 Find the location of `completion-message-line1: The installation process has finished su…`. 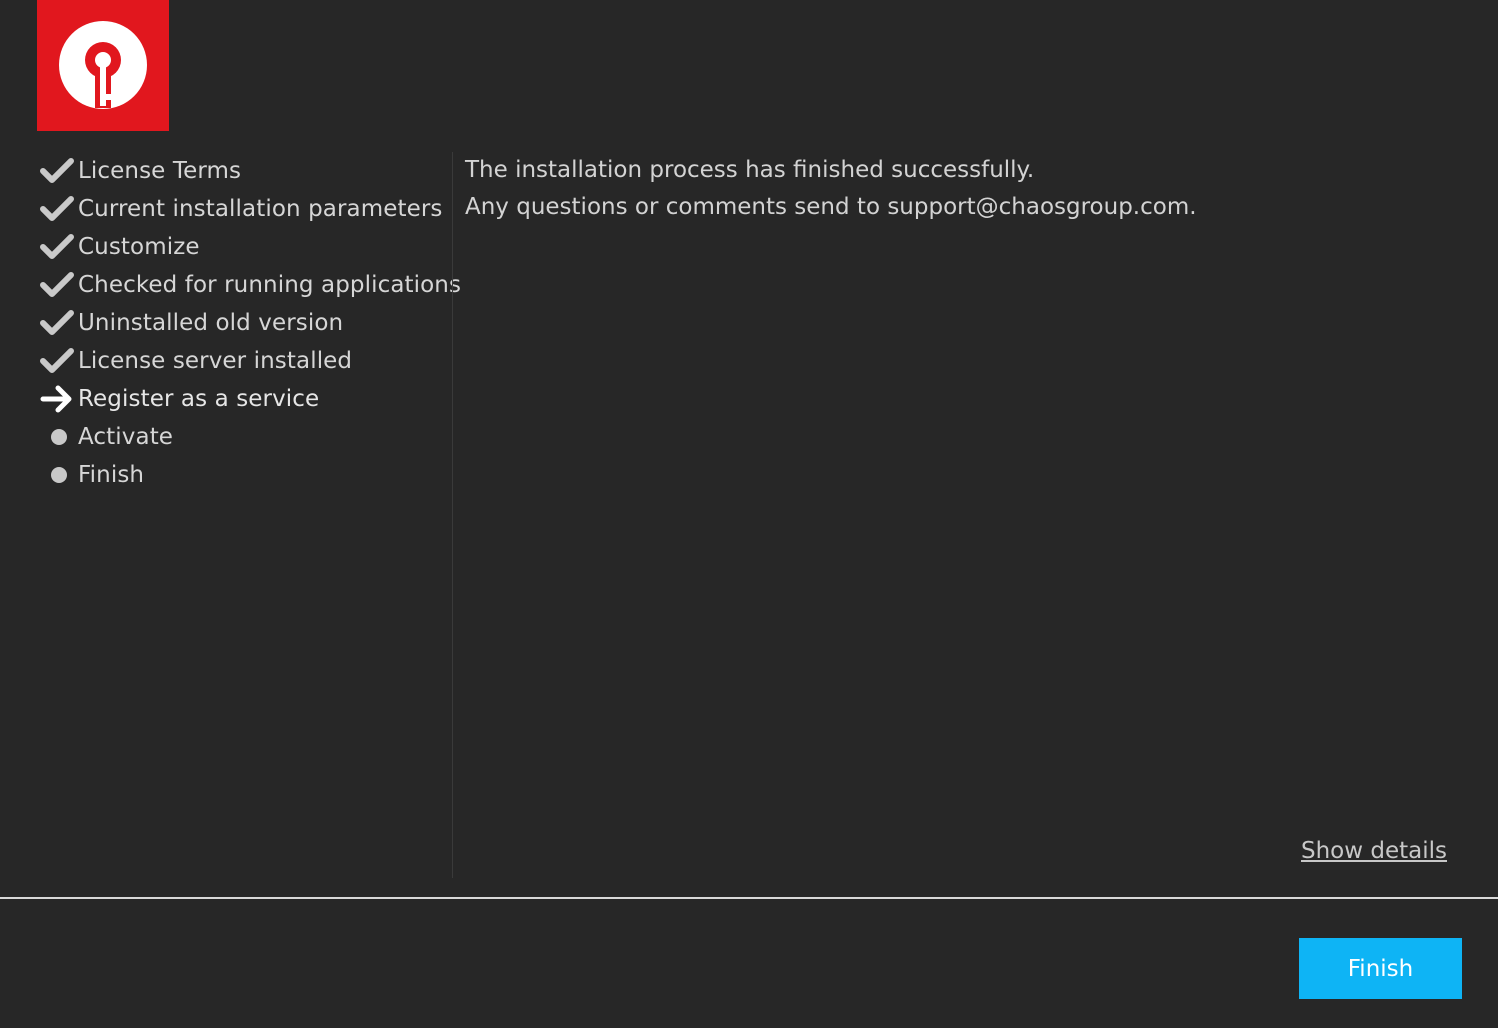

completion-message-line1: The installation process has finished su… is located at coordinates (750, 170).